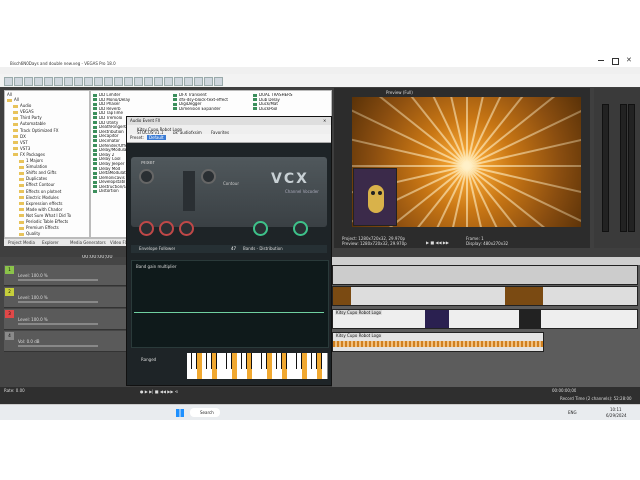  I want to click on tree-item: All, so click(13, 99).